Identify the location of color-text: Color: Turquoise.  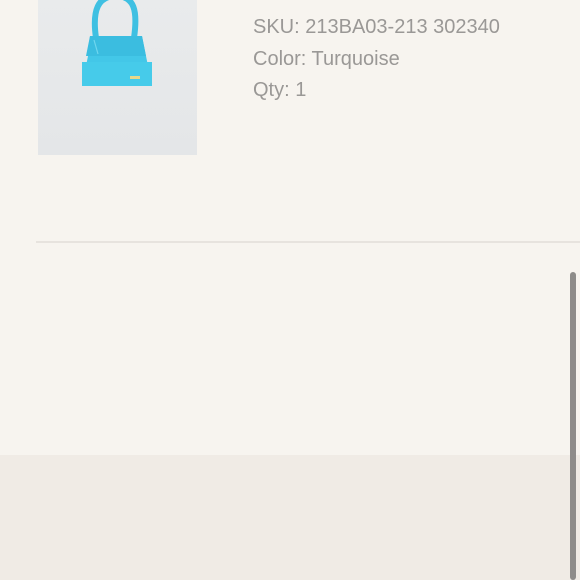
(326, 58).